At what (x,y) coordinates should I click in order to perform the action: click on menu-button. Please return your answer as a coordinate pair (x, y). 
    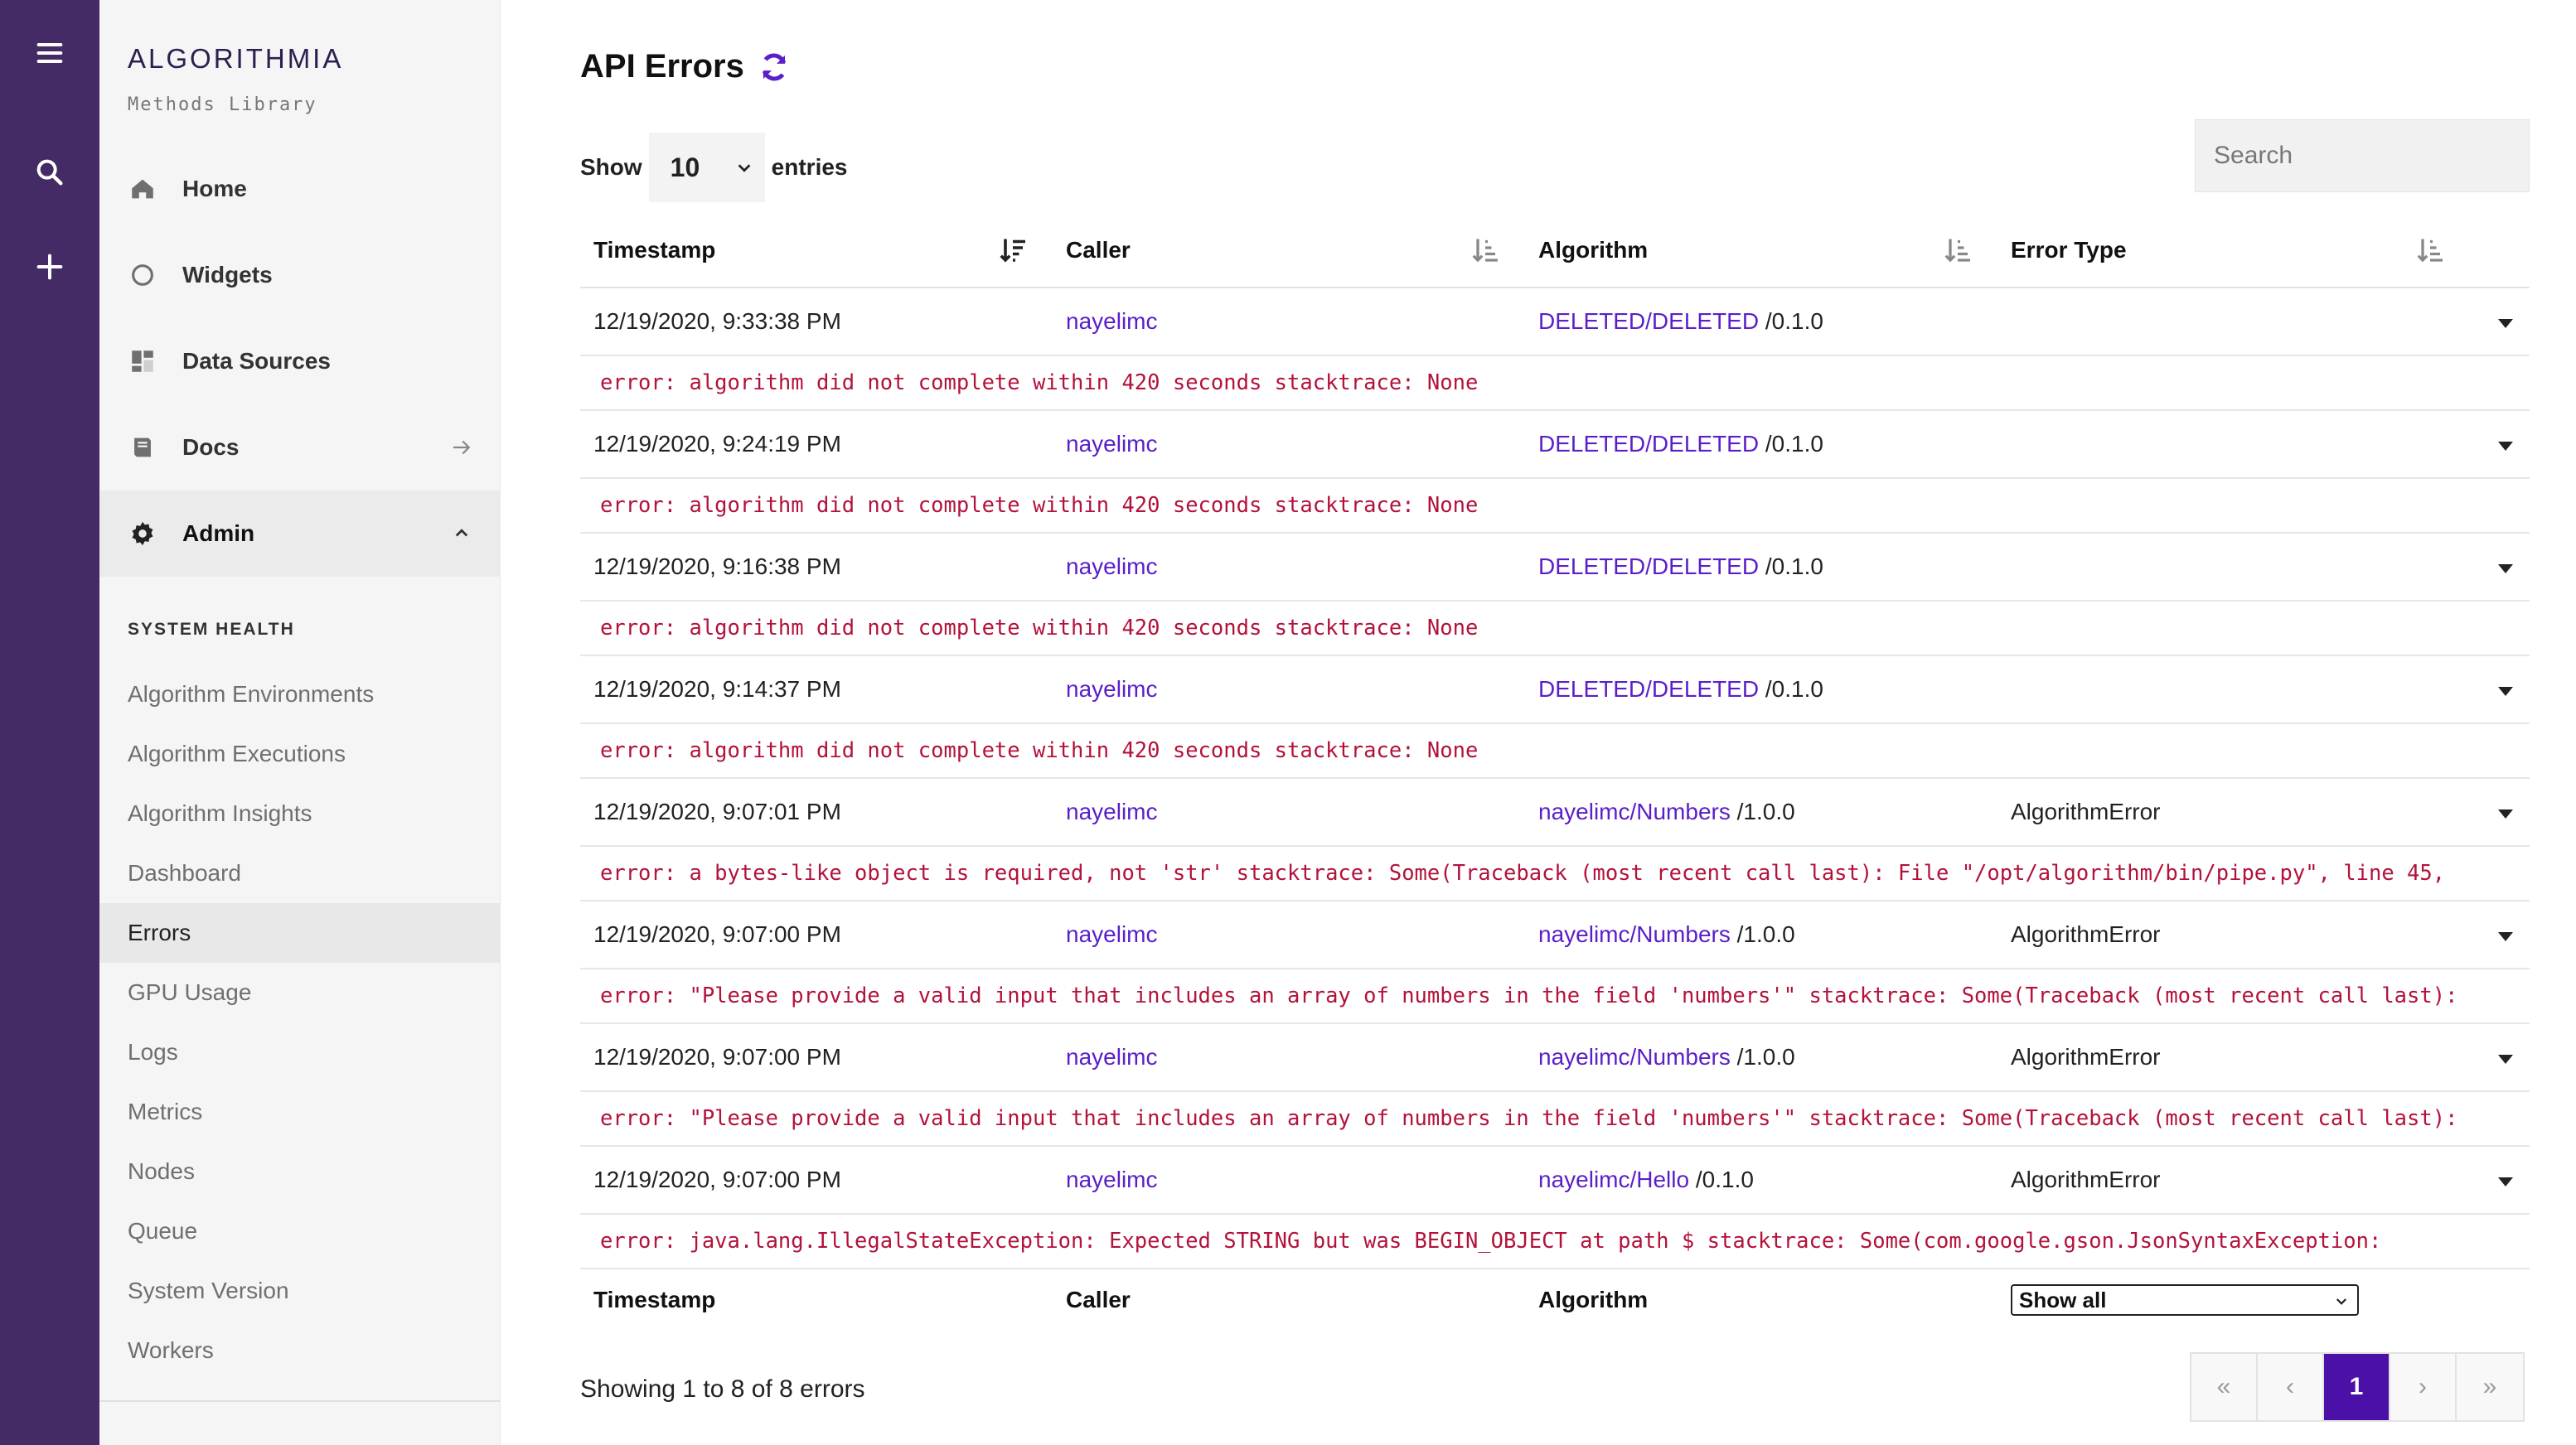
    Looking at the image, I should click on (49, 53).